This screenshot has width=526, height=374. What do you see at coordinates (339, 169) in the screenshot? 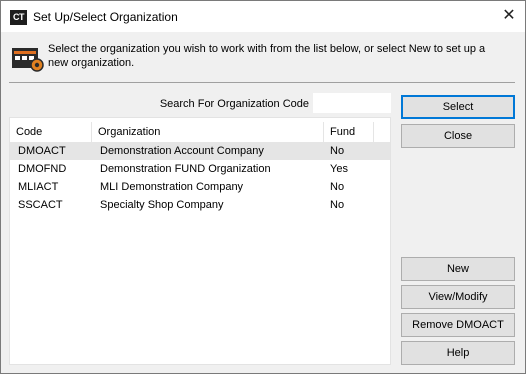
I see `cell-fund: Yes` at bounding box center [339, 169].